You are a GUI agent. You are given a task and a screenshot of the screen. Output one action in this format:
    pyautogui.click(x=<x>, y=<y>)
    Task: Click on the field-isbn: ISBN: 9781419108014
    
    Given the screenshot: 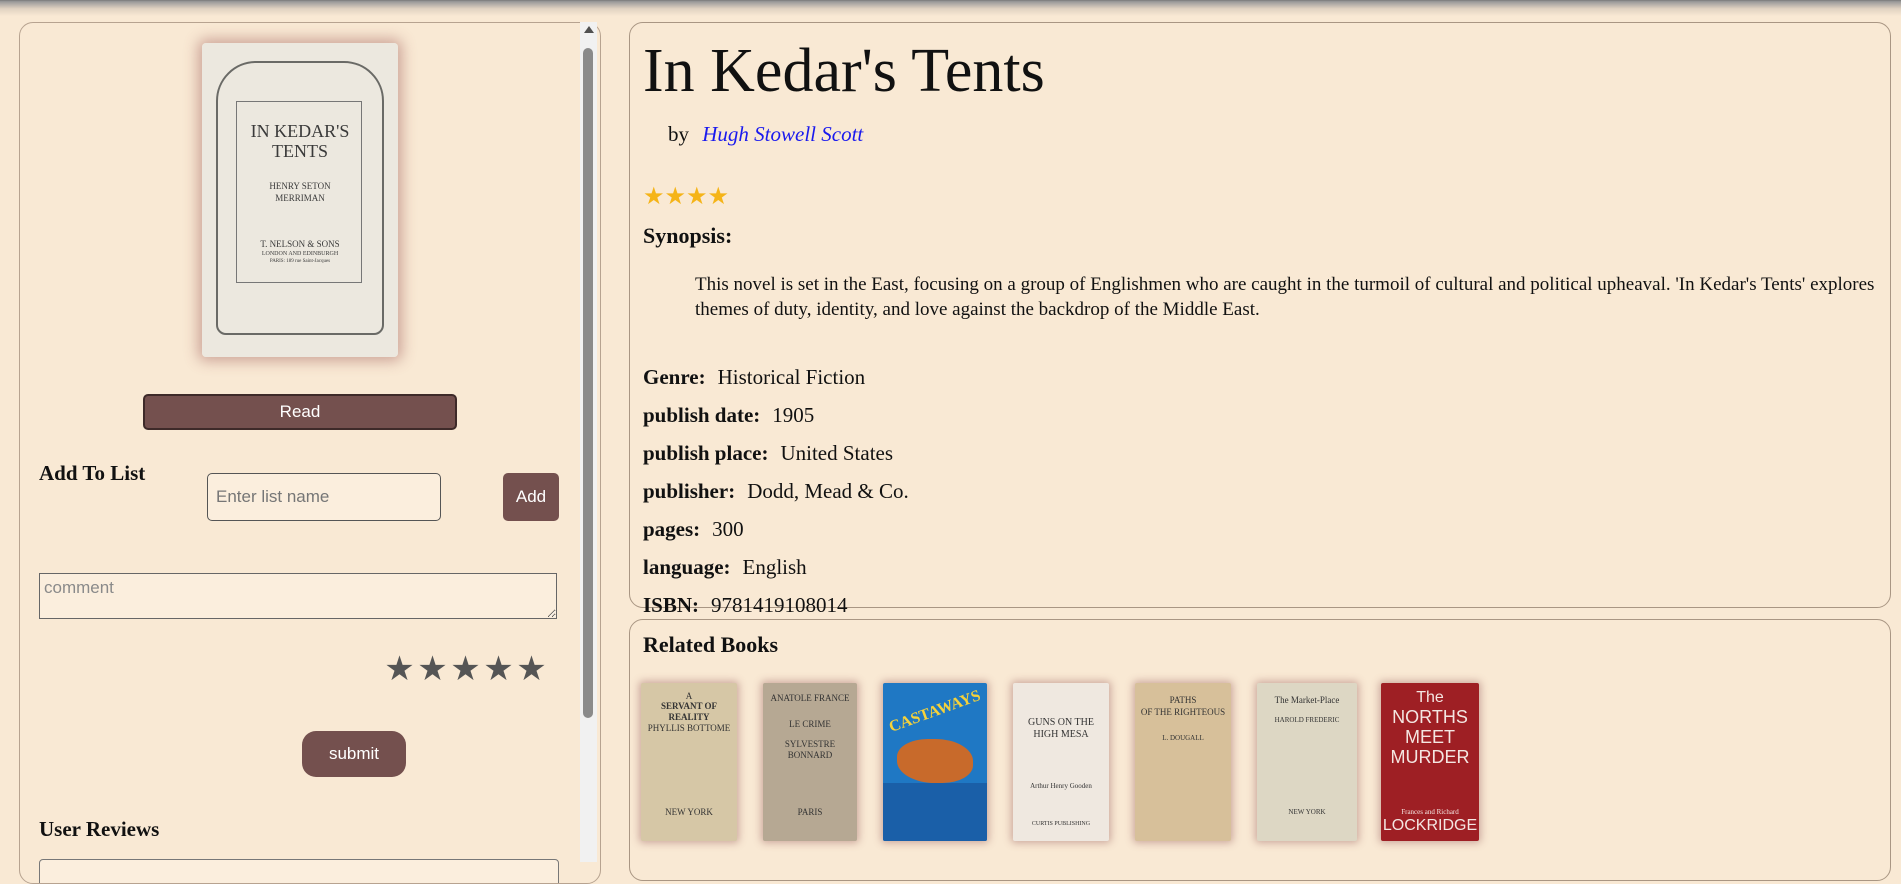 What is the action you would take?
    pyautogui.click(x=745, y=605)
    